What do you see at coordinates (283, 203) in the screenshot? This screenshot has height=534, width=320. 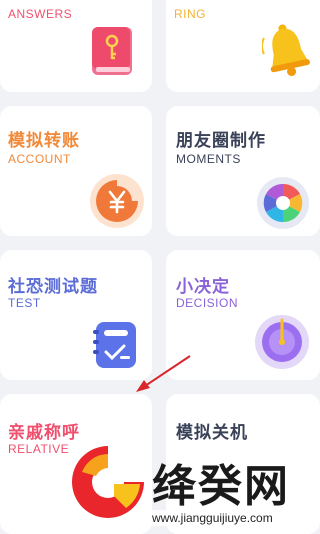 I see `camera-aperture-icon` at bounding box center [283, 203].